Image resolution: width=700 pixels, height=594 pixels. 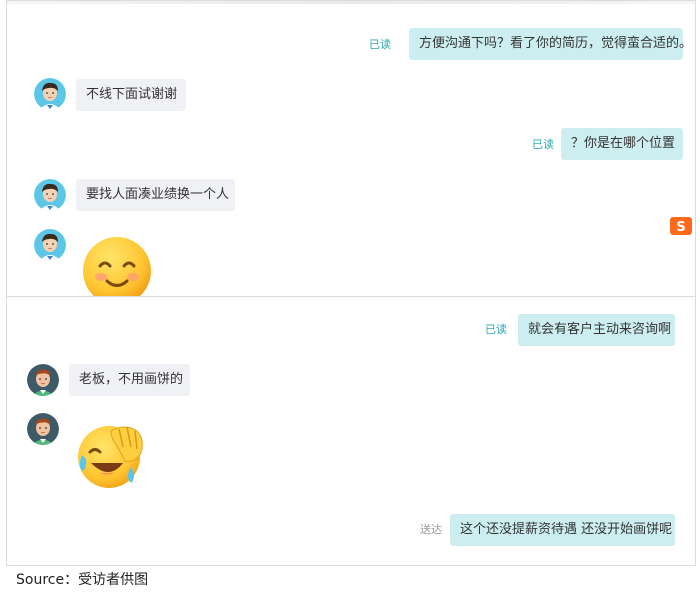 I want to click on incoming-message-bubble: 要找人面凑业绩换一个人, so click(x=155, y=195).